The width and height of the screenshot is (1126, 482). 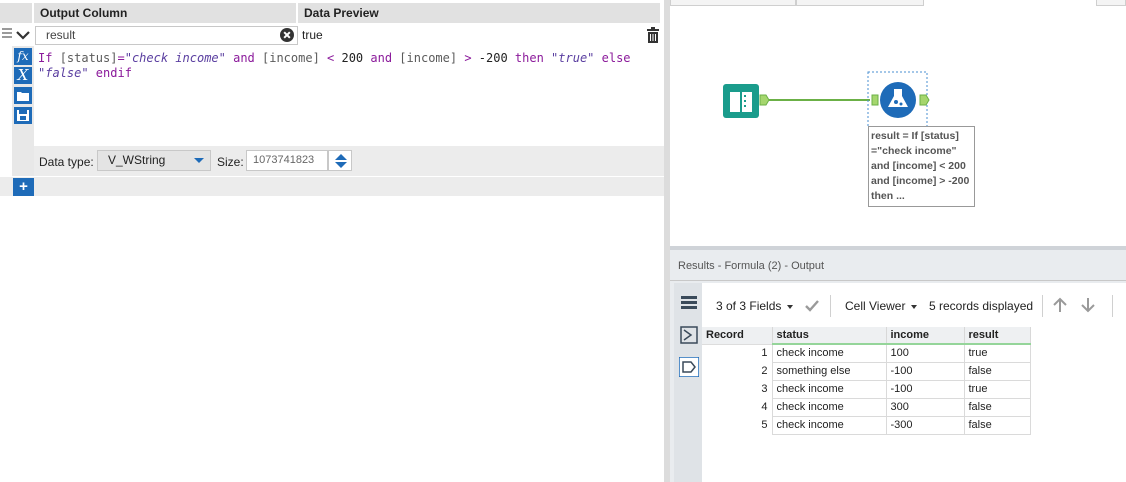 I want to click on table-row: 5 check income -300 false, so click(x=866, y=425).